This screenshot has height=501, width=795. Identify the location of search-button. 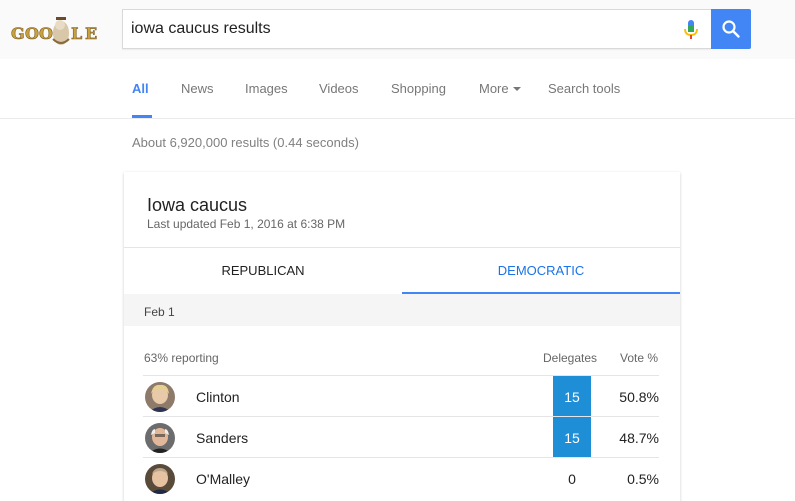
(731, 29).